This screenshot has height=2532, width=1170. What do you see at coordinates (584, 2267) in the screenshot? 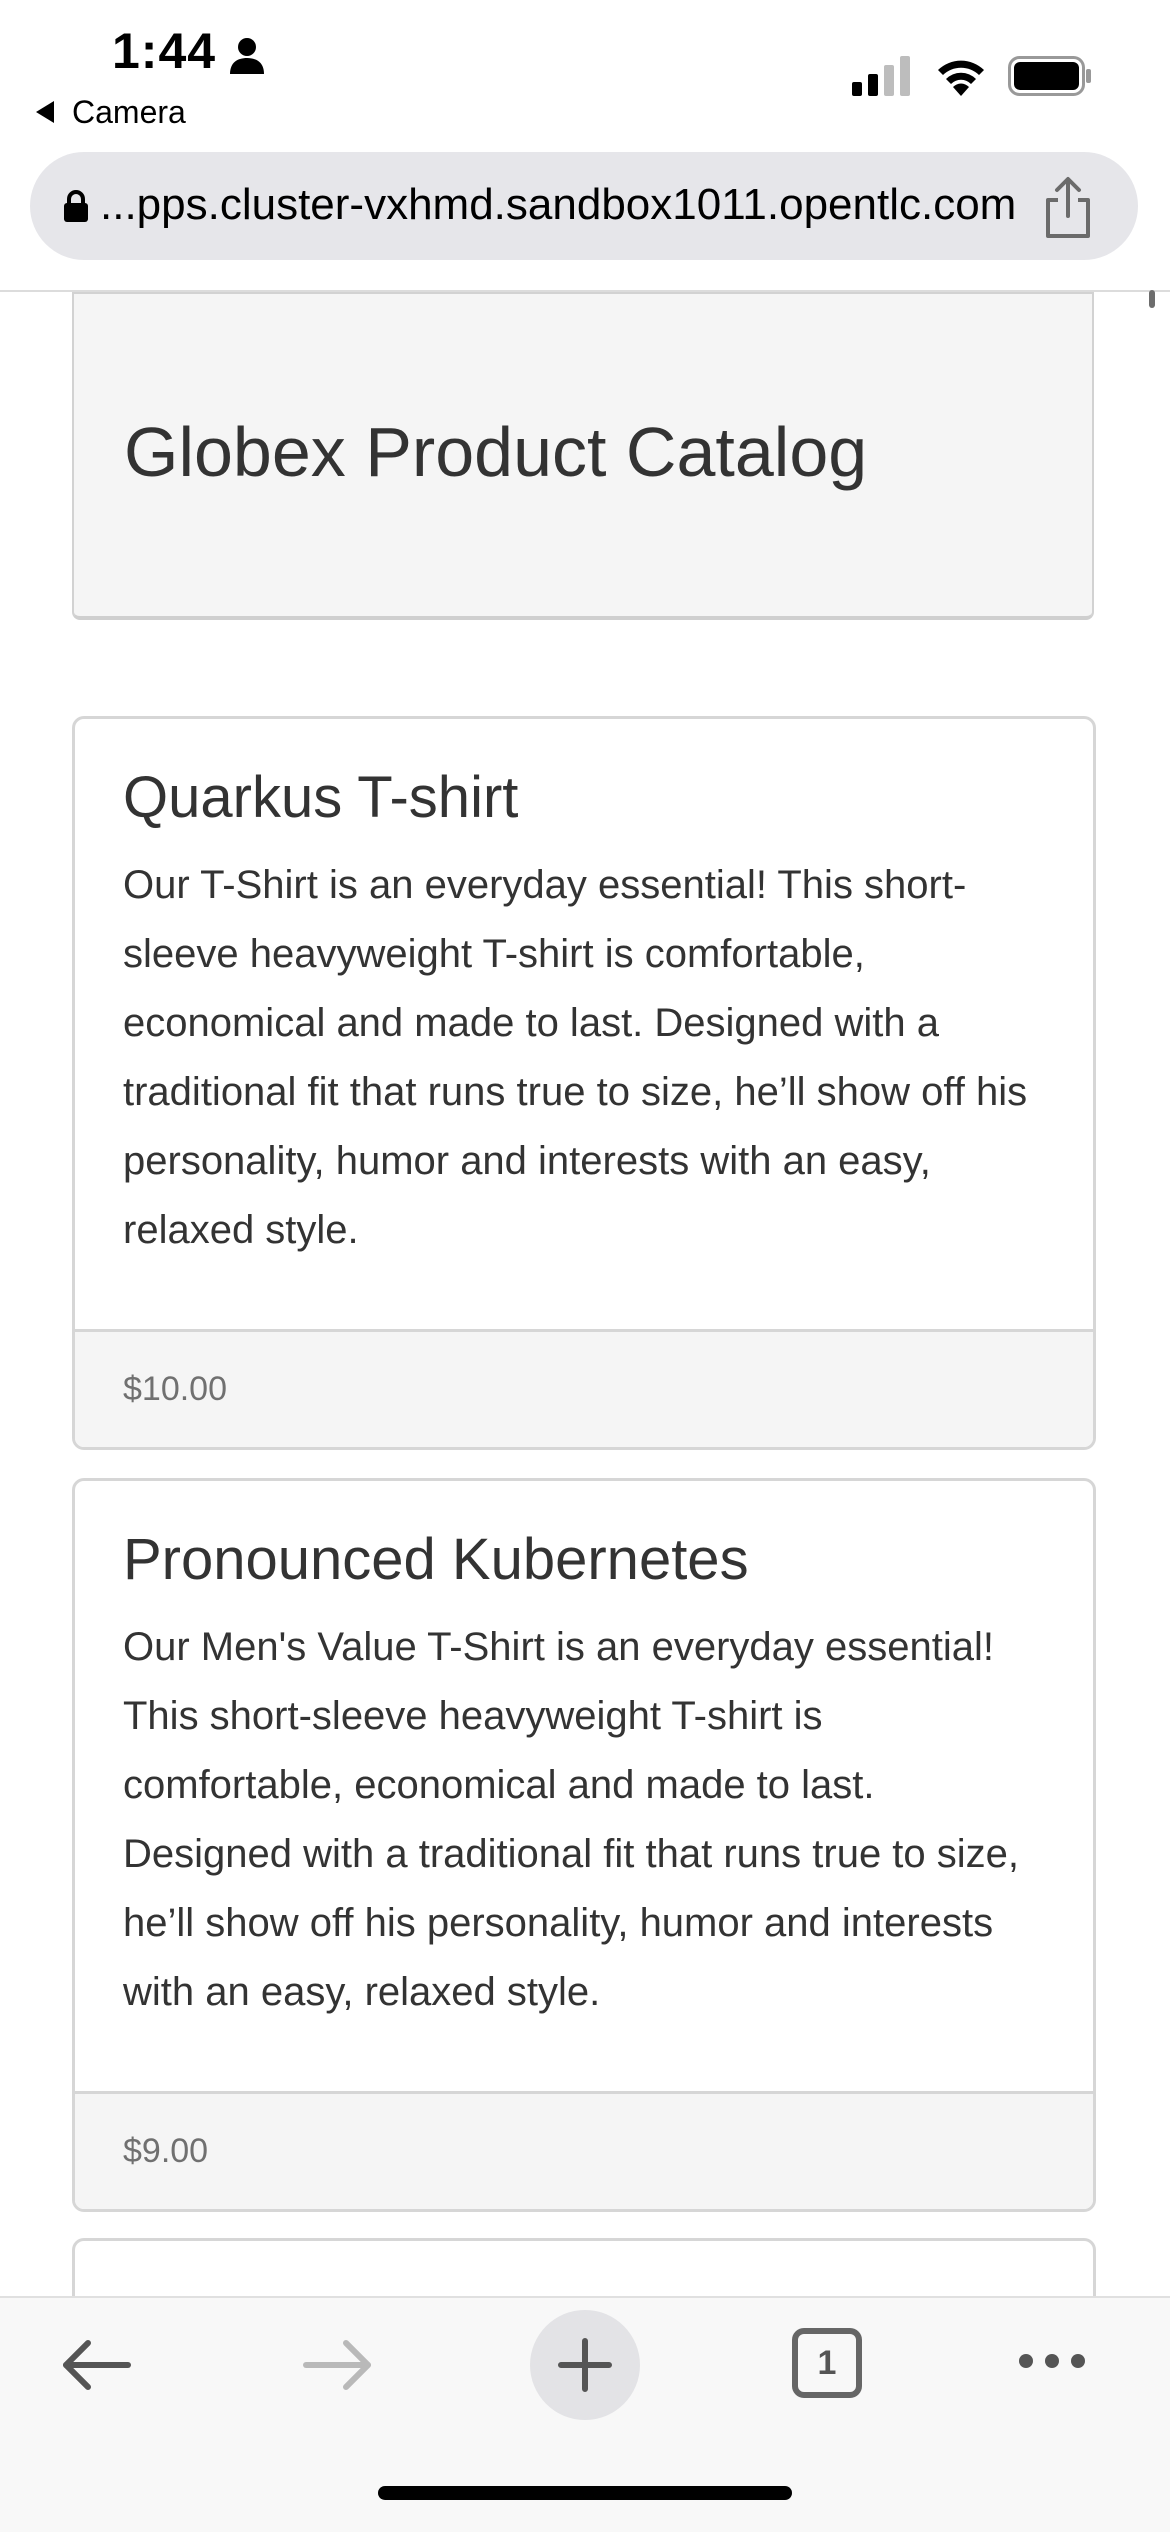
I see `product-card-partial` at bounding box center [584, 2267].